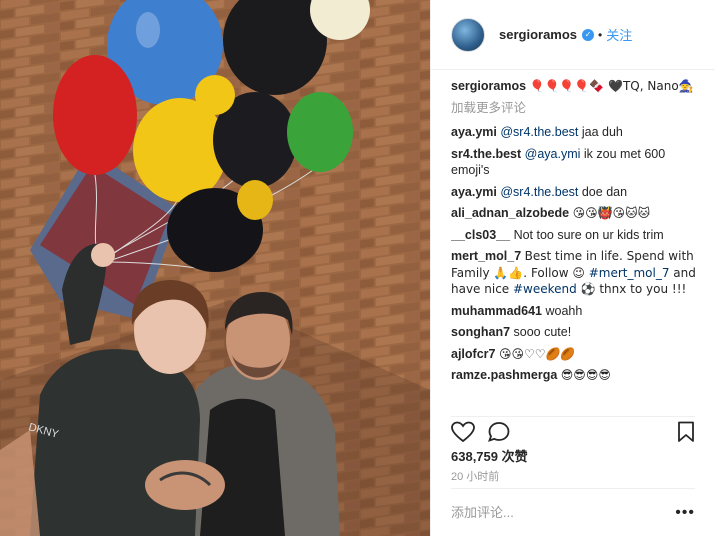 The image size is (715, 536). Describe the element at coordinates (463, 434) in the screenshot. I see `heart-icon` at that location.